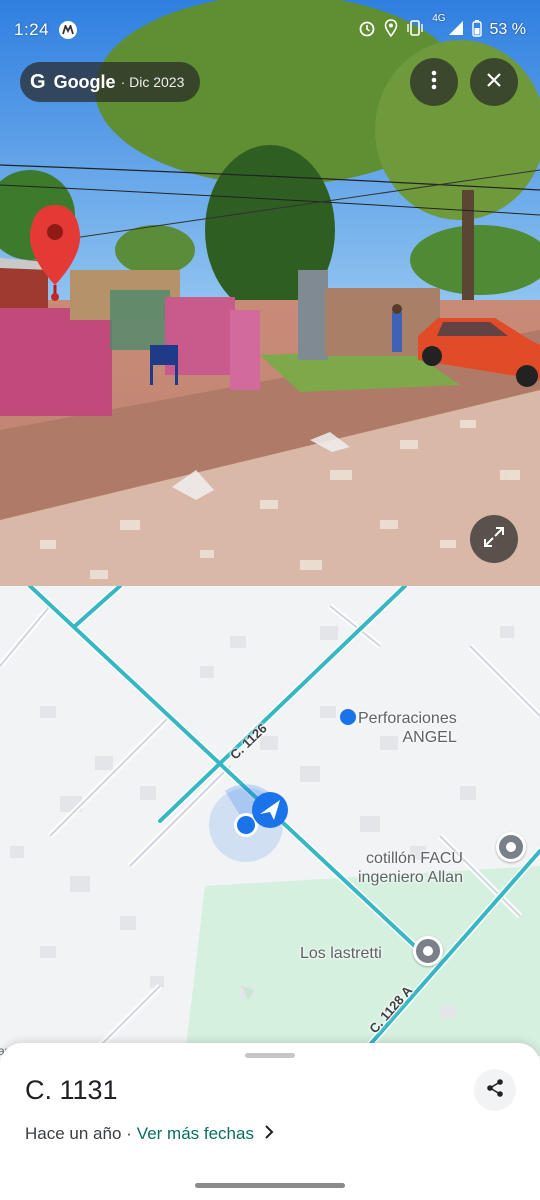 The height and width of the screenshot is (1200, 540). I want to click on close-button, so click(494, 82).